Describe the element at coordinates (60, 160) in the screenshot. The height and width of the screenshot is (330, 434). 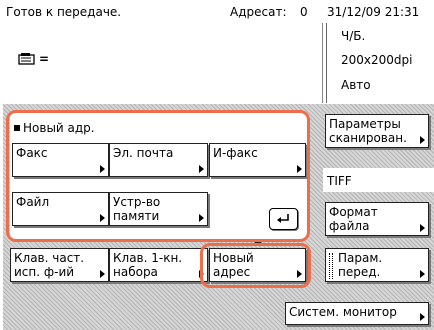
I see `fax-button: Факс` at that location.